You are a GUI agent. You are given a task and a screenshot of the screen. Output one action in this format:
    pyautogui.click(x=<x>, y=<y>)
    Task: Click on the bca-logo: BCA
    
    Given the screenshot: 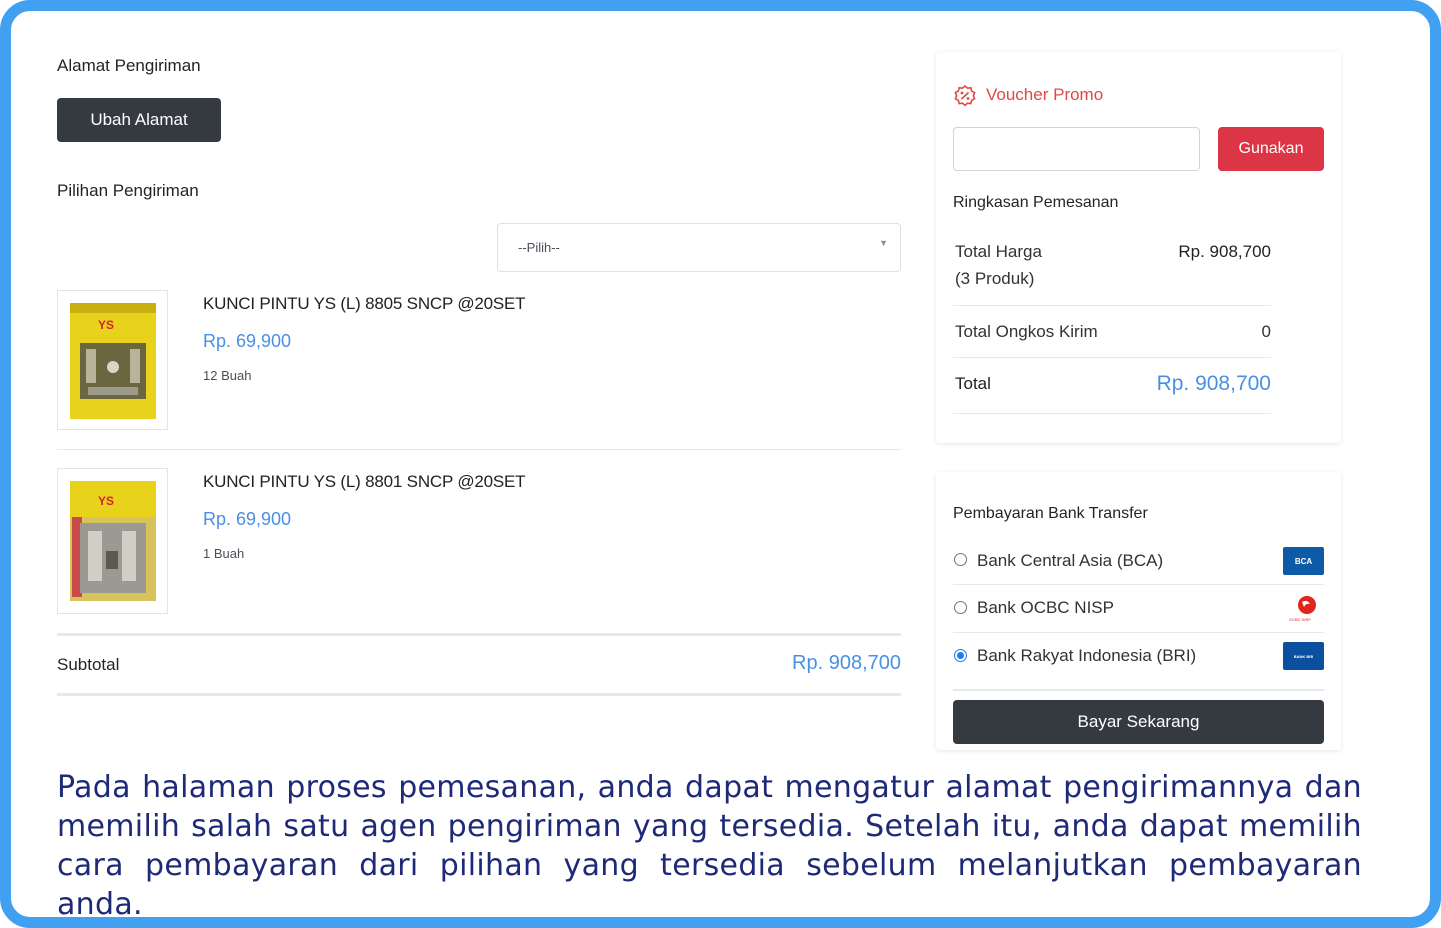 What is the action you would take?
    pyautogui.click(x=1303, y=561)
    